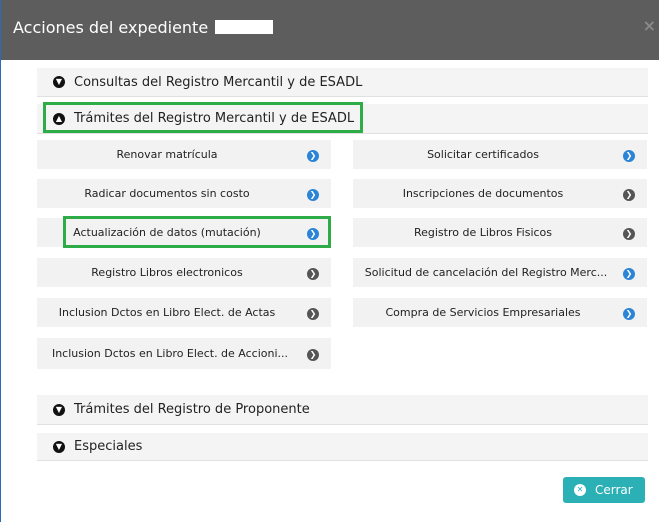  Describe the element at coordinates (244, 27) in the screenshot. I see `redacted-expediente-id` at that location.